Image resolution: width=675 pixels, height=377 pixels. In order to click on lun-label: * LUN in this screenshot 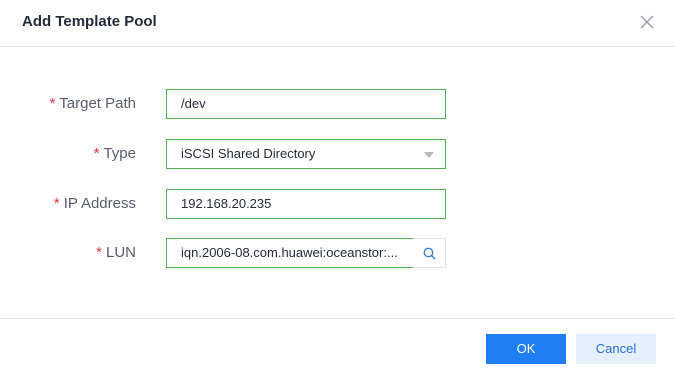, I will do `click(116, 252)`.